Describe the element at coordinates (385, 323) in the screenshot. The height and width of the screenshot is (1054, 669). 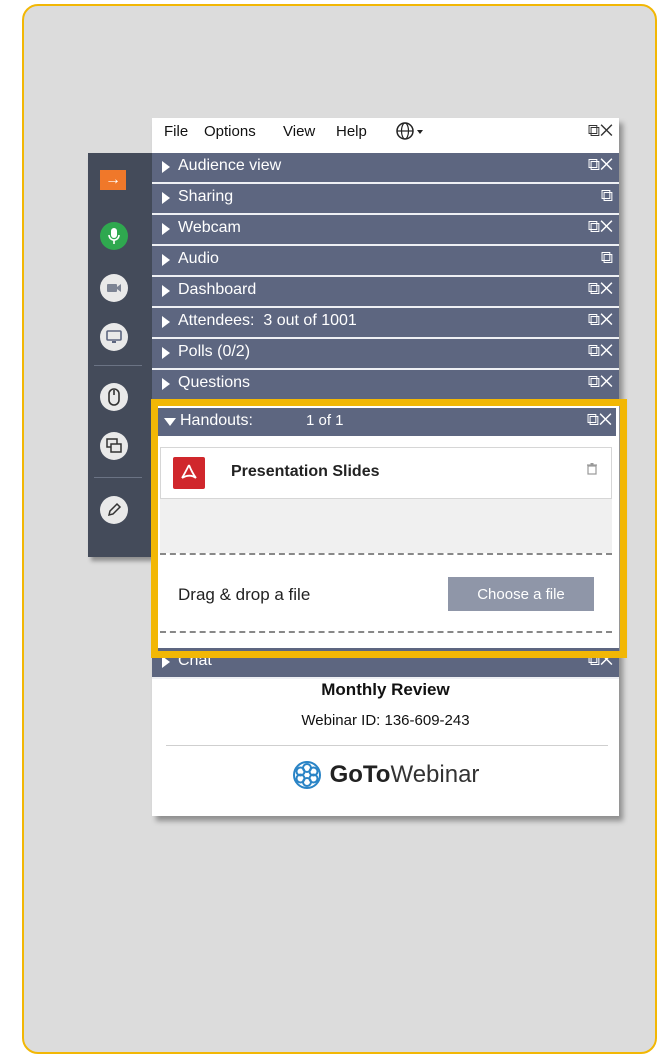
I see `panel-row-attendees: Attendees: 3 out of 1001 ⧉✕` at that location.